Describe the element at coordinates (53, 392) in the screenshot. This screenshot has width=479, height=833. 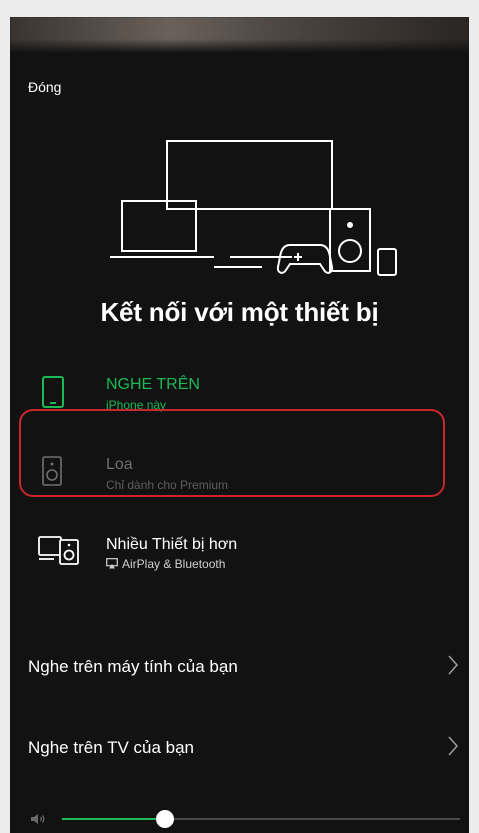
I see `phone-icon` at that location.